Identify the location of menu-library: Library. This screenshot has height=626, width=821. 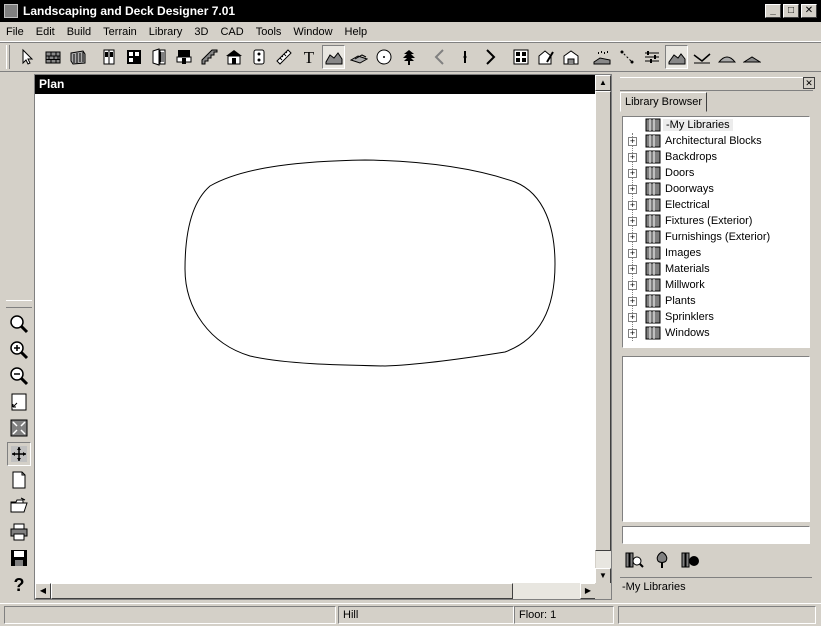
(166, 32).